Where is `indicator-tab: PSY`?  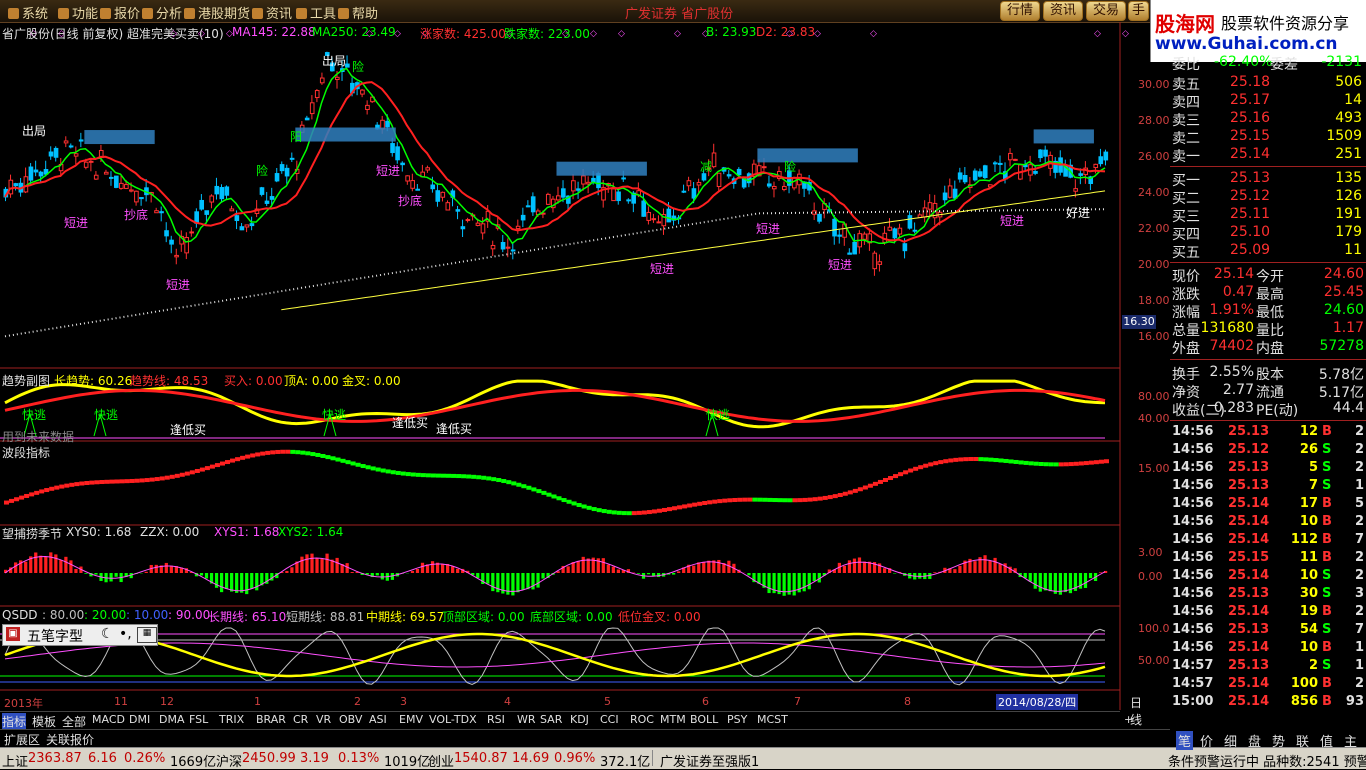
indicator-tab: PSY is located at coordinates (737, 719).